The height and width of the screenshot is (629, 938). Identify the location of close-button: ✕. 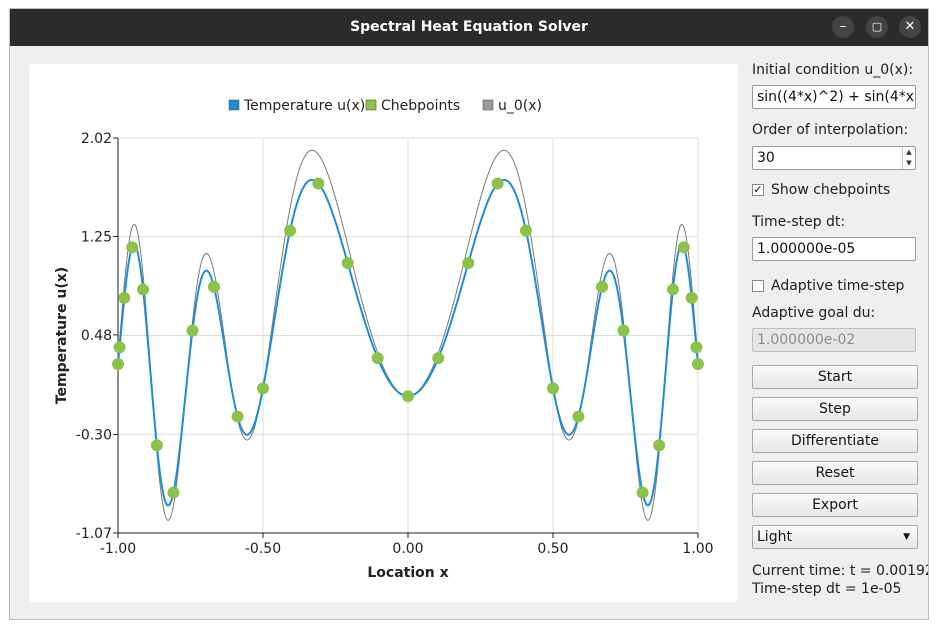
(910, 27).